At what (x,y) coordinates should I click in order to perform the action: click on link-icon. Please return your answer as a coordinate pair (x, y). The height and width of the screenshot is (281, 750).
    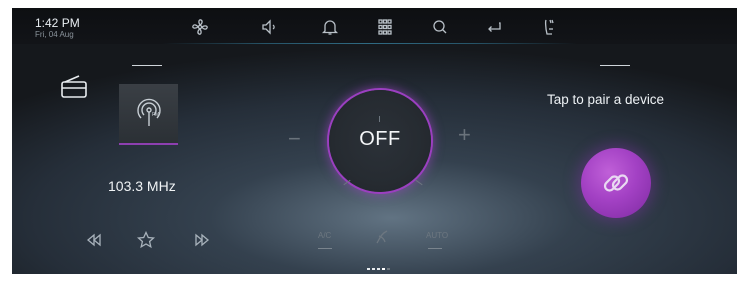
    Looking at the image, I should click on (616, 183).